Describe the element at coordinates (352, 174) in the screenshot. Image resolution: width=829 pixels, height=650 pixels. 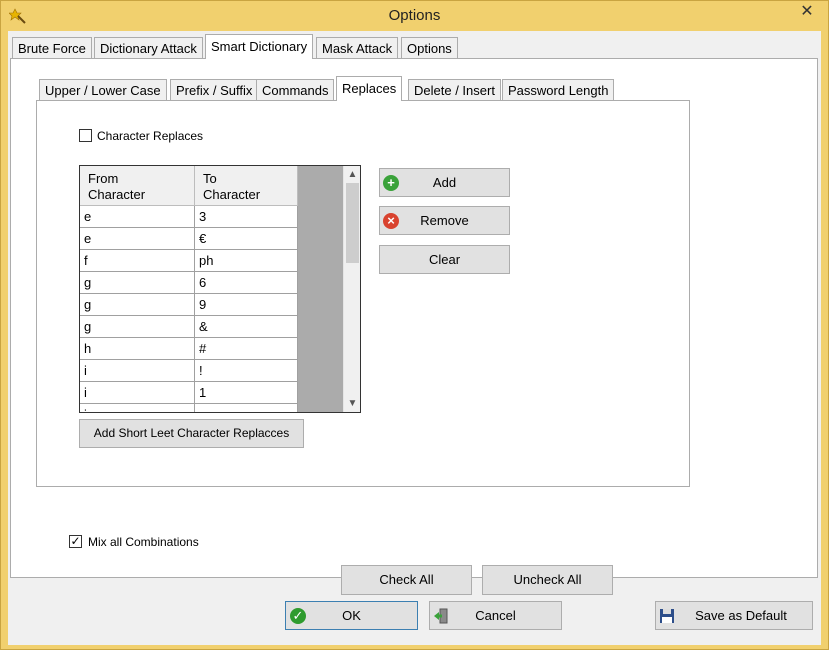
I see `scroll-up-arrow-icon: ▲` at that location.